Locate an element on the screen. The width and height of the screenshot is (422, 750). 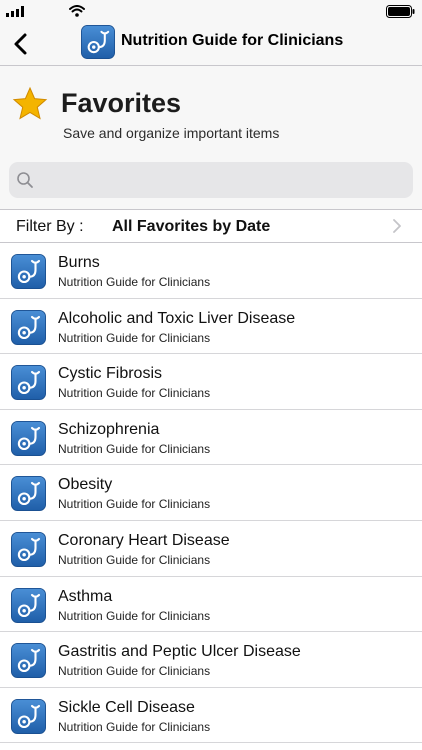
favorites-title: Favorites is located at coordinates (121, 103).